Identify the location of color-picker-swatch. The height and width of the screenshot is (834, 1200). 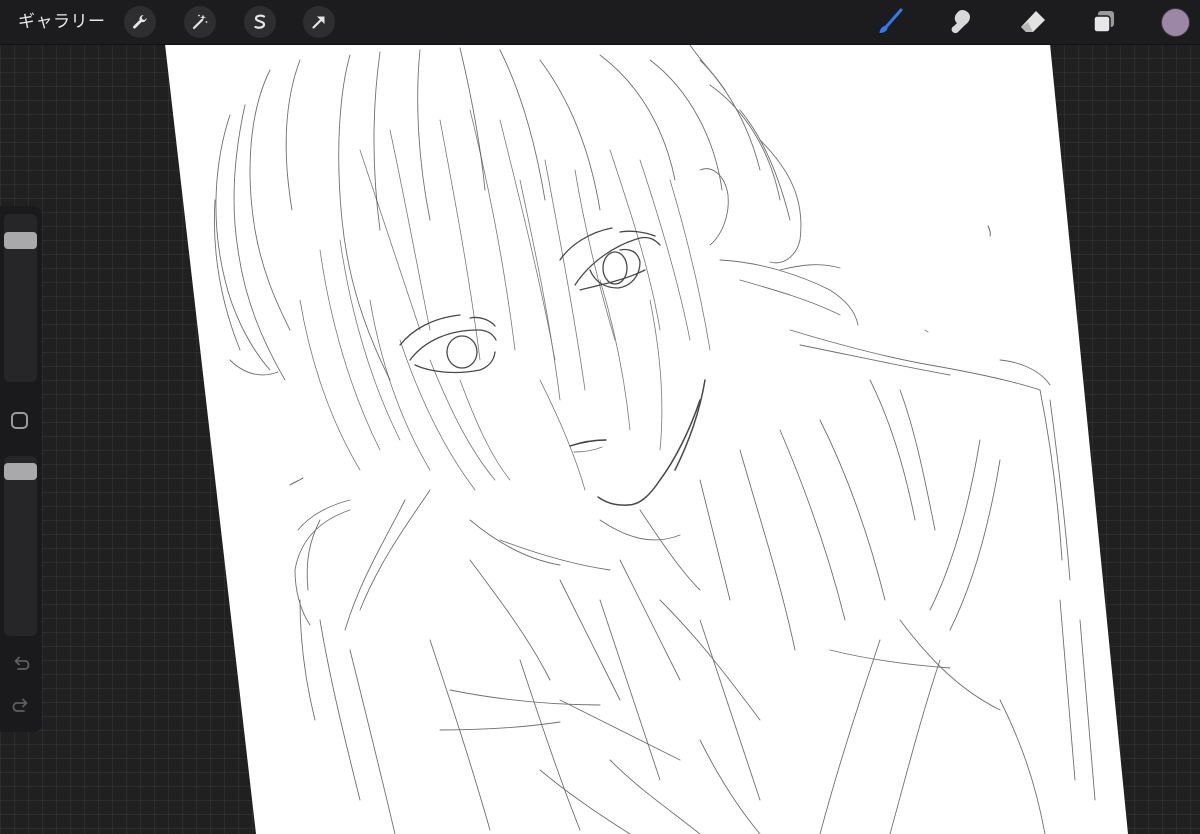
(1175, 22).